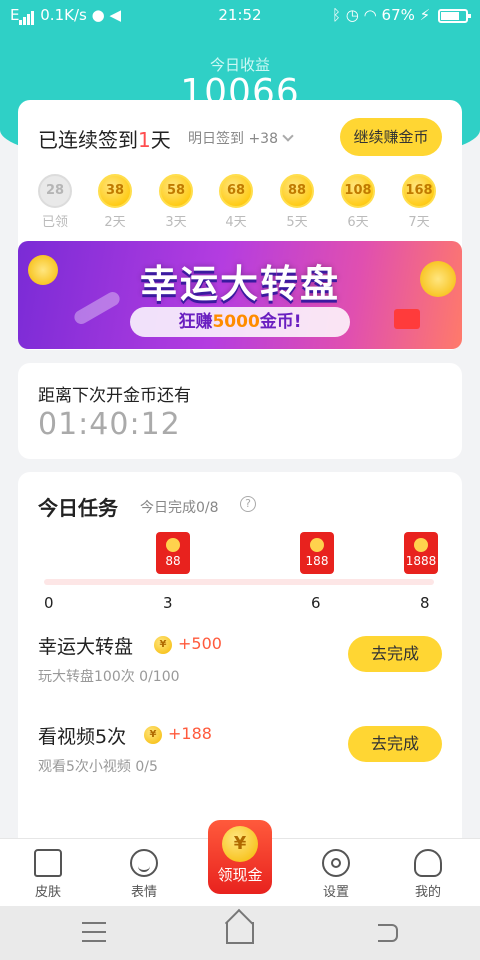  What do you see at coordinates (109, 677) in the screenshot?
I see `task-description: 玩大转盘100次 0/100` at bounding box center [109, 677].